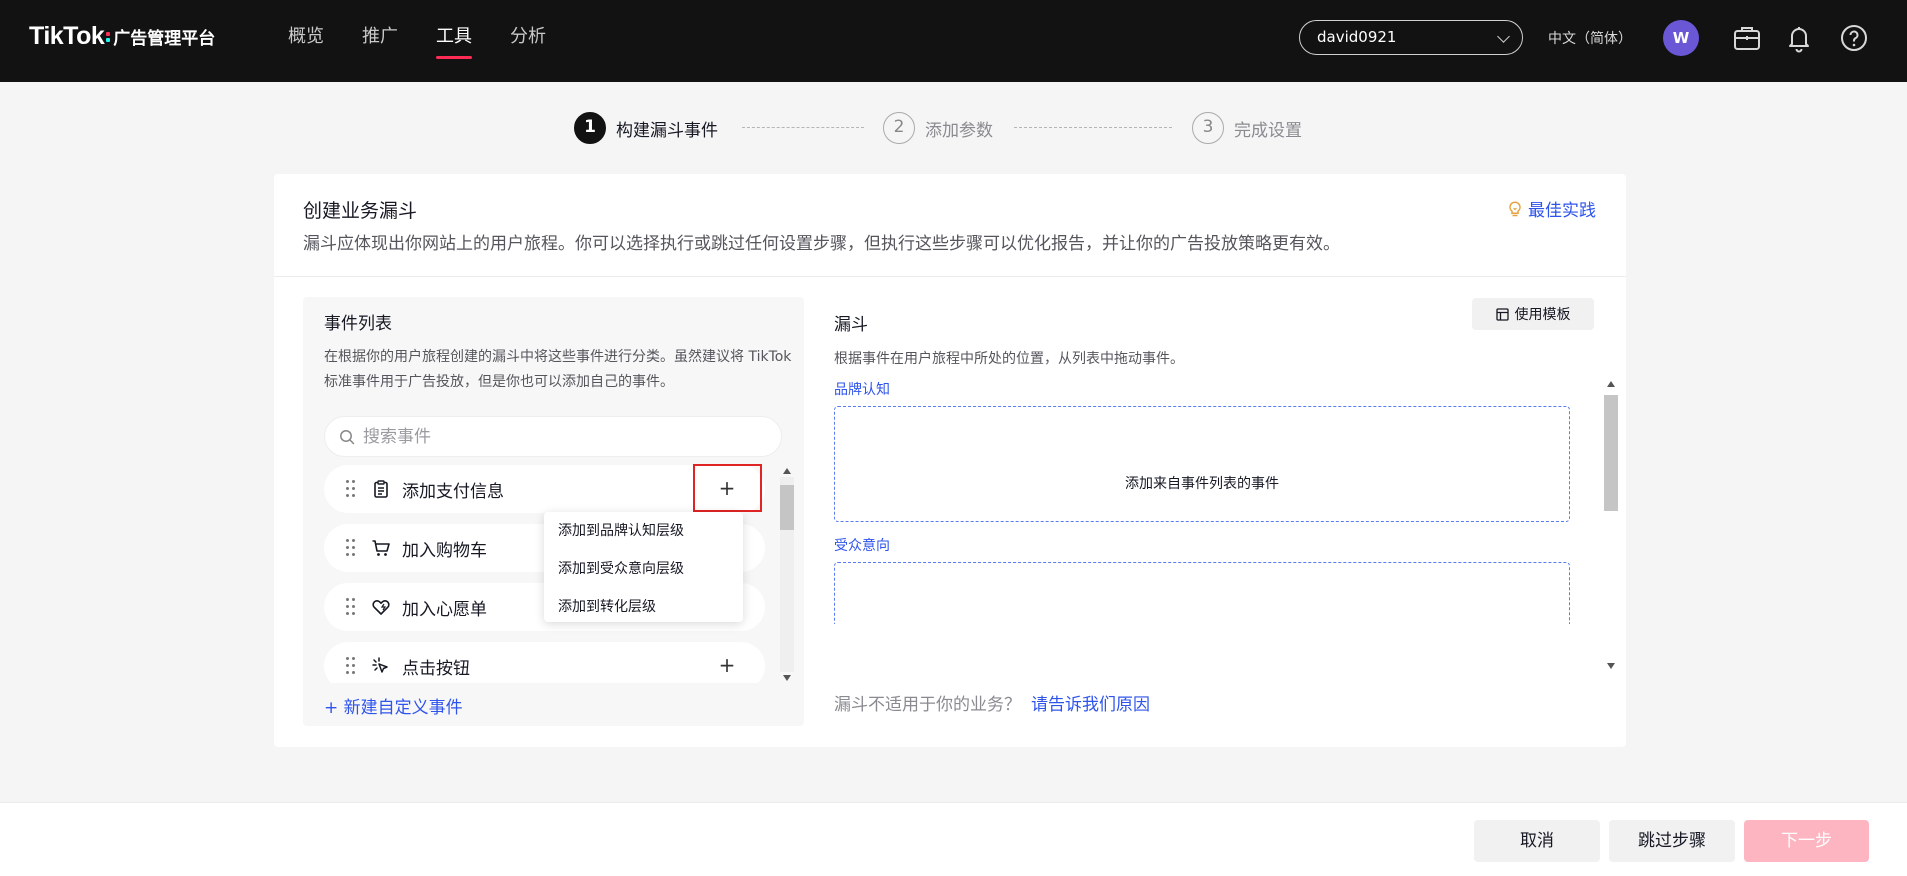 Image resolution: width=1907 pixels, height=876 pixels. What do you see at coordinates (862, 390) in the screenshot?
I see `stage-label-awareness: 品牌认知` at bounding box center [862, 390].